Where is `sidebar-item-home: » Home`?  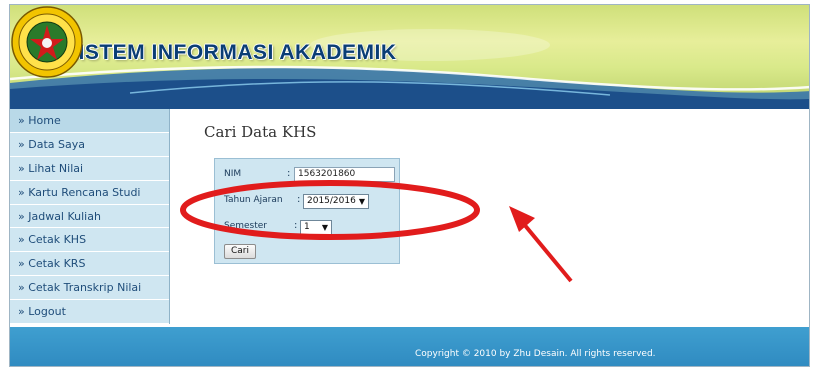 sidebar-item-home: » Home is located at coordinates (89, 121).